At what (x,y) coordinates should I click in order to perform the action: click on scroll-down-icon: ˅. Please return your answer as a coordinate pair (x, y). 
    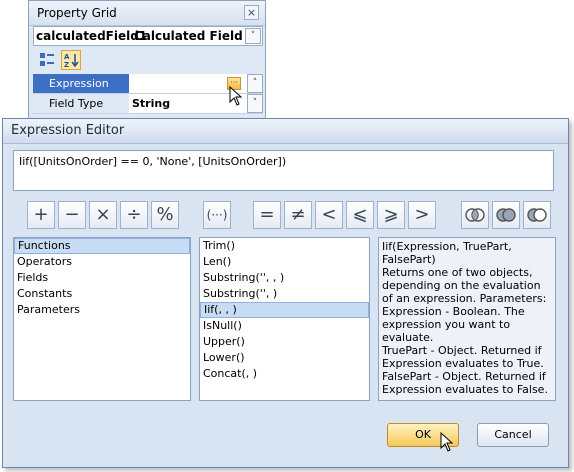
    Looking at the image, I should click on (255, 103).